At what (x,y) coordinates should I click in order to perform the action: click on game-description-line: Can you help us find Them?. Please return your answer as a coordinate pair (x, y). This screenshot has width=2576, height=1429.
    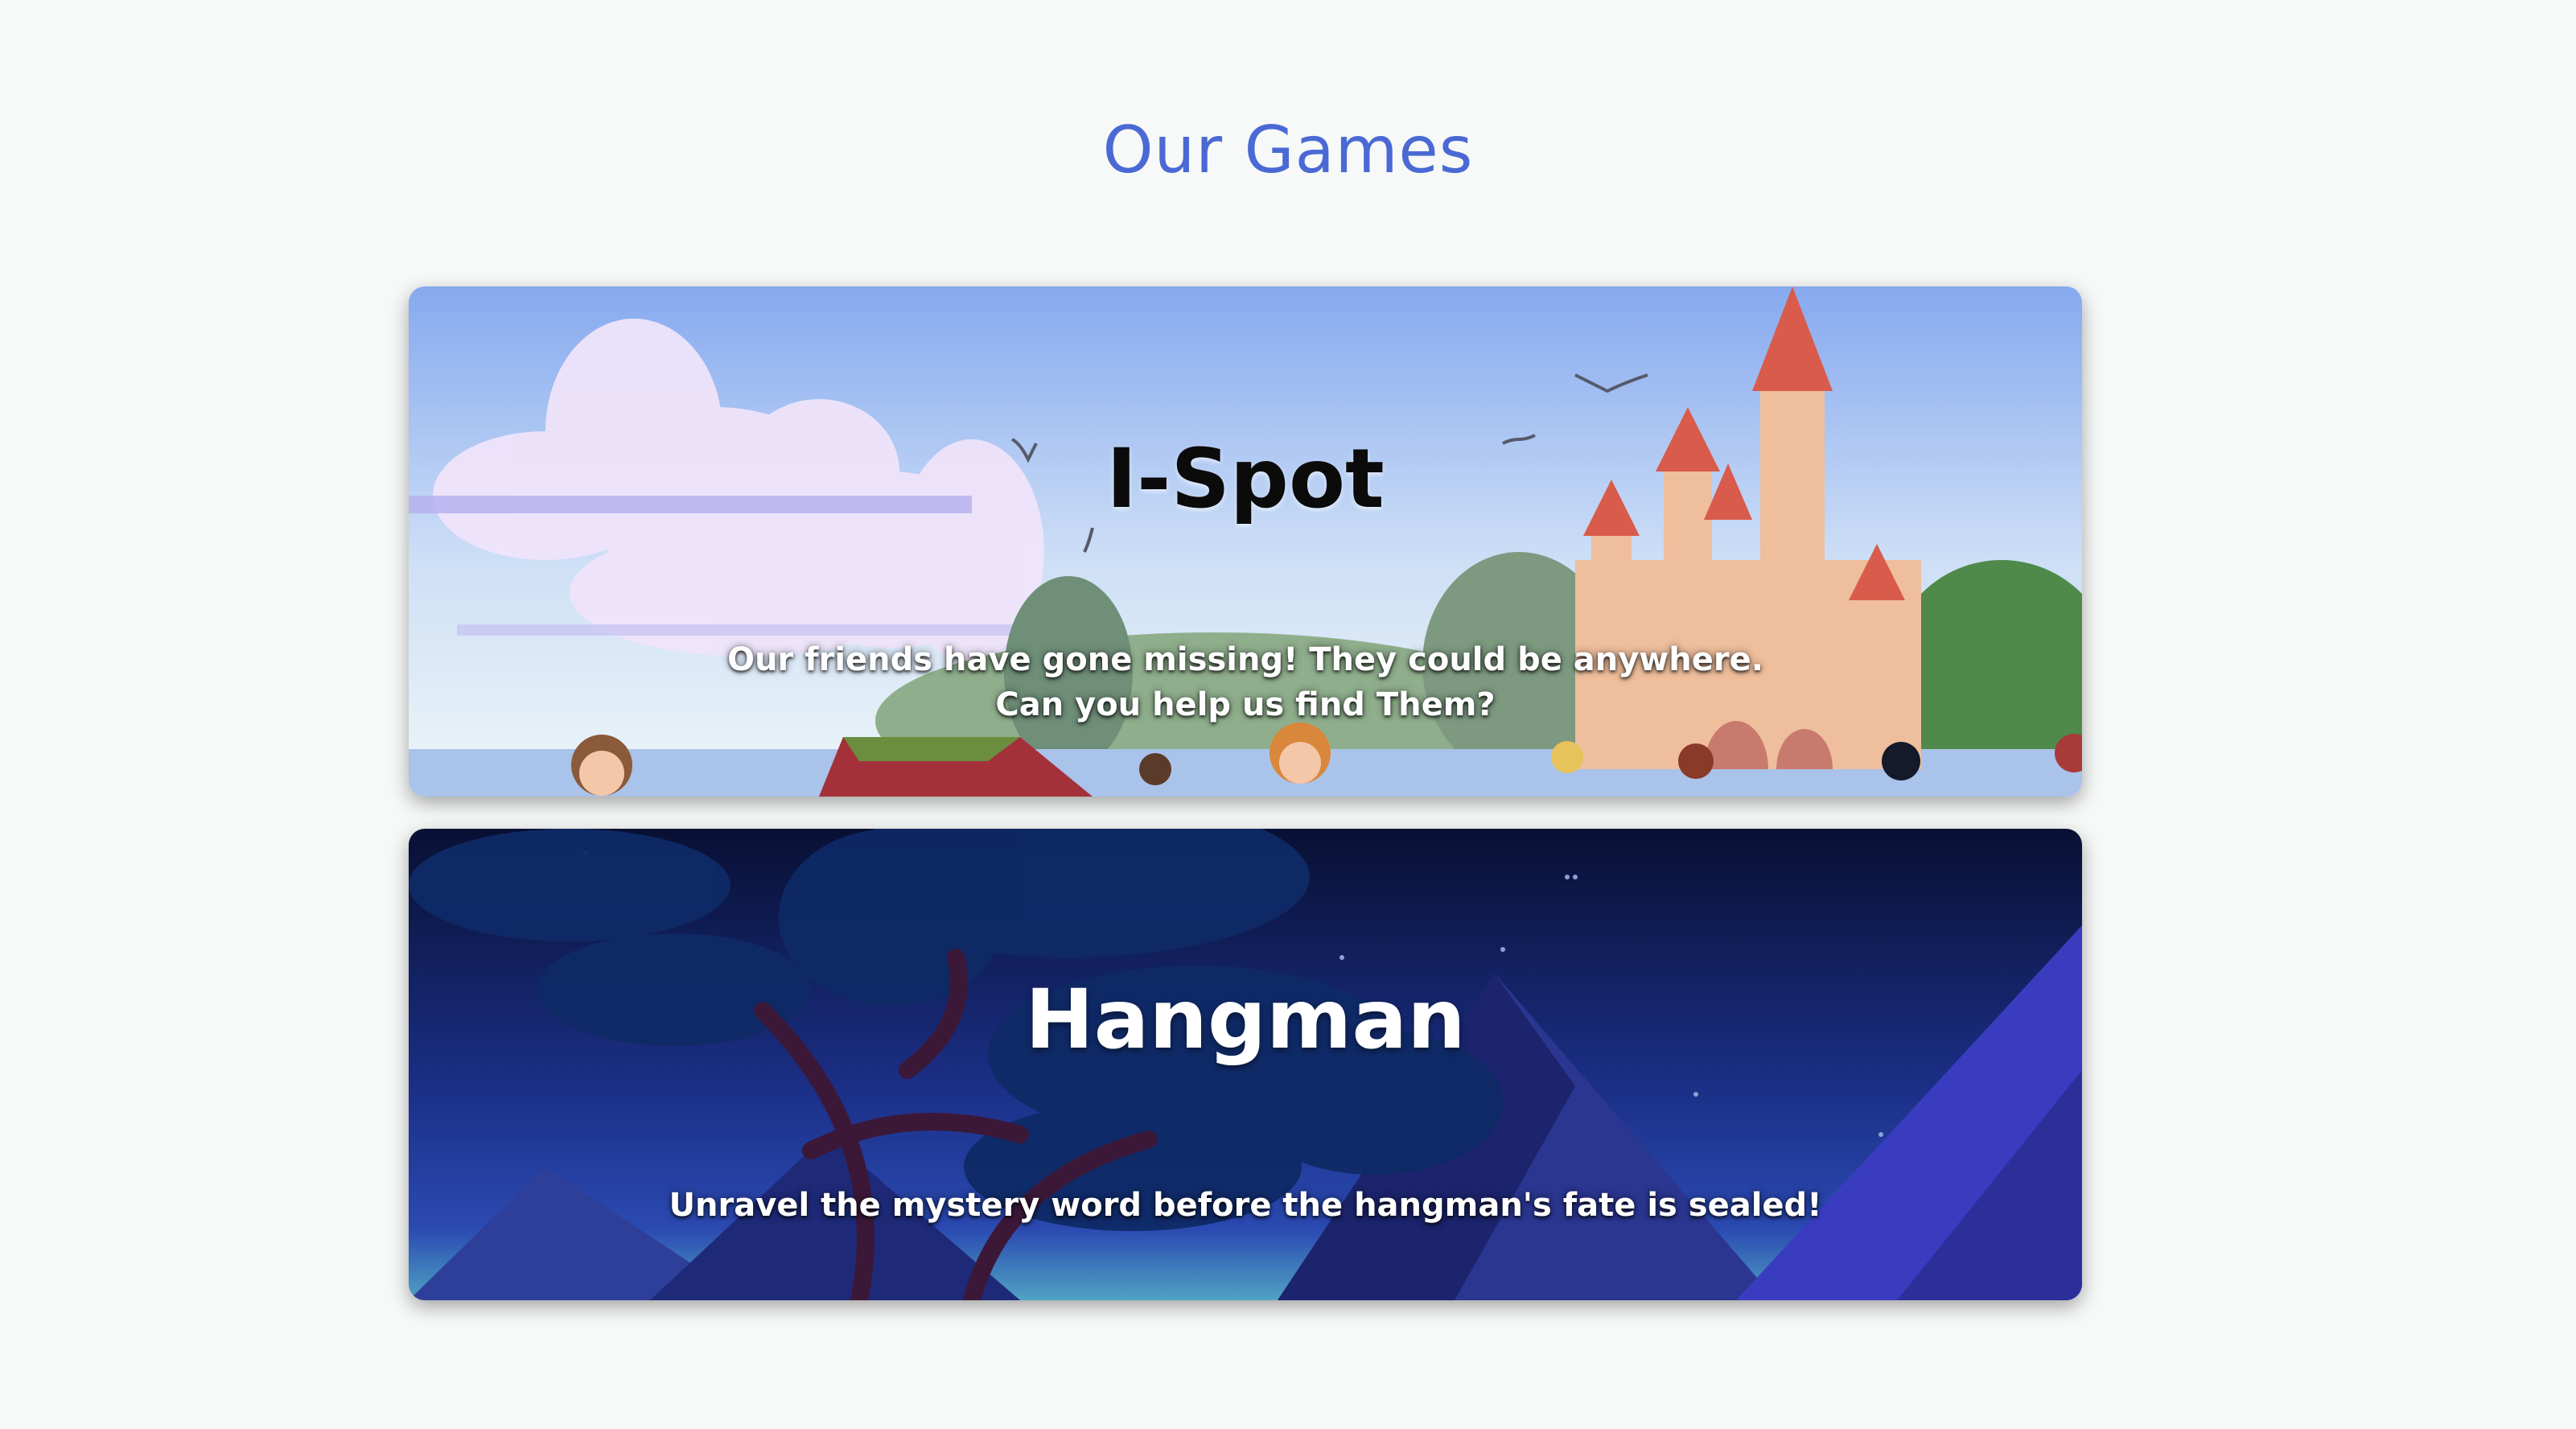
    Looking at the image, I should click on (1245, 704).